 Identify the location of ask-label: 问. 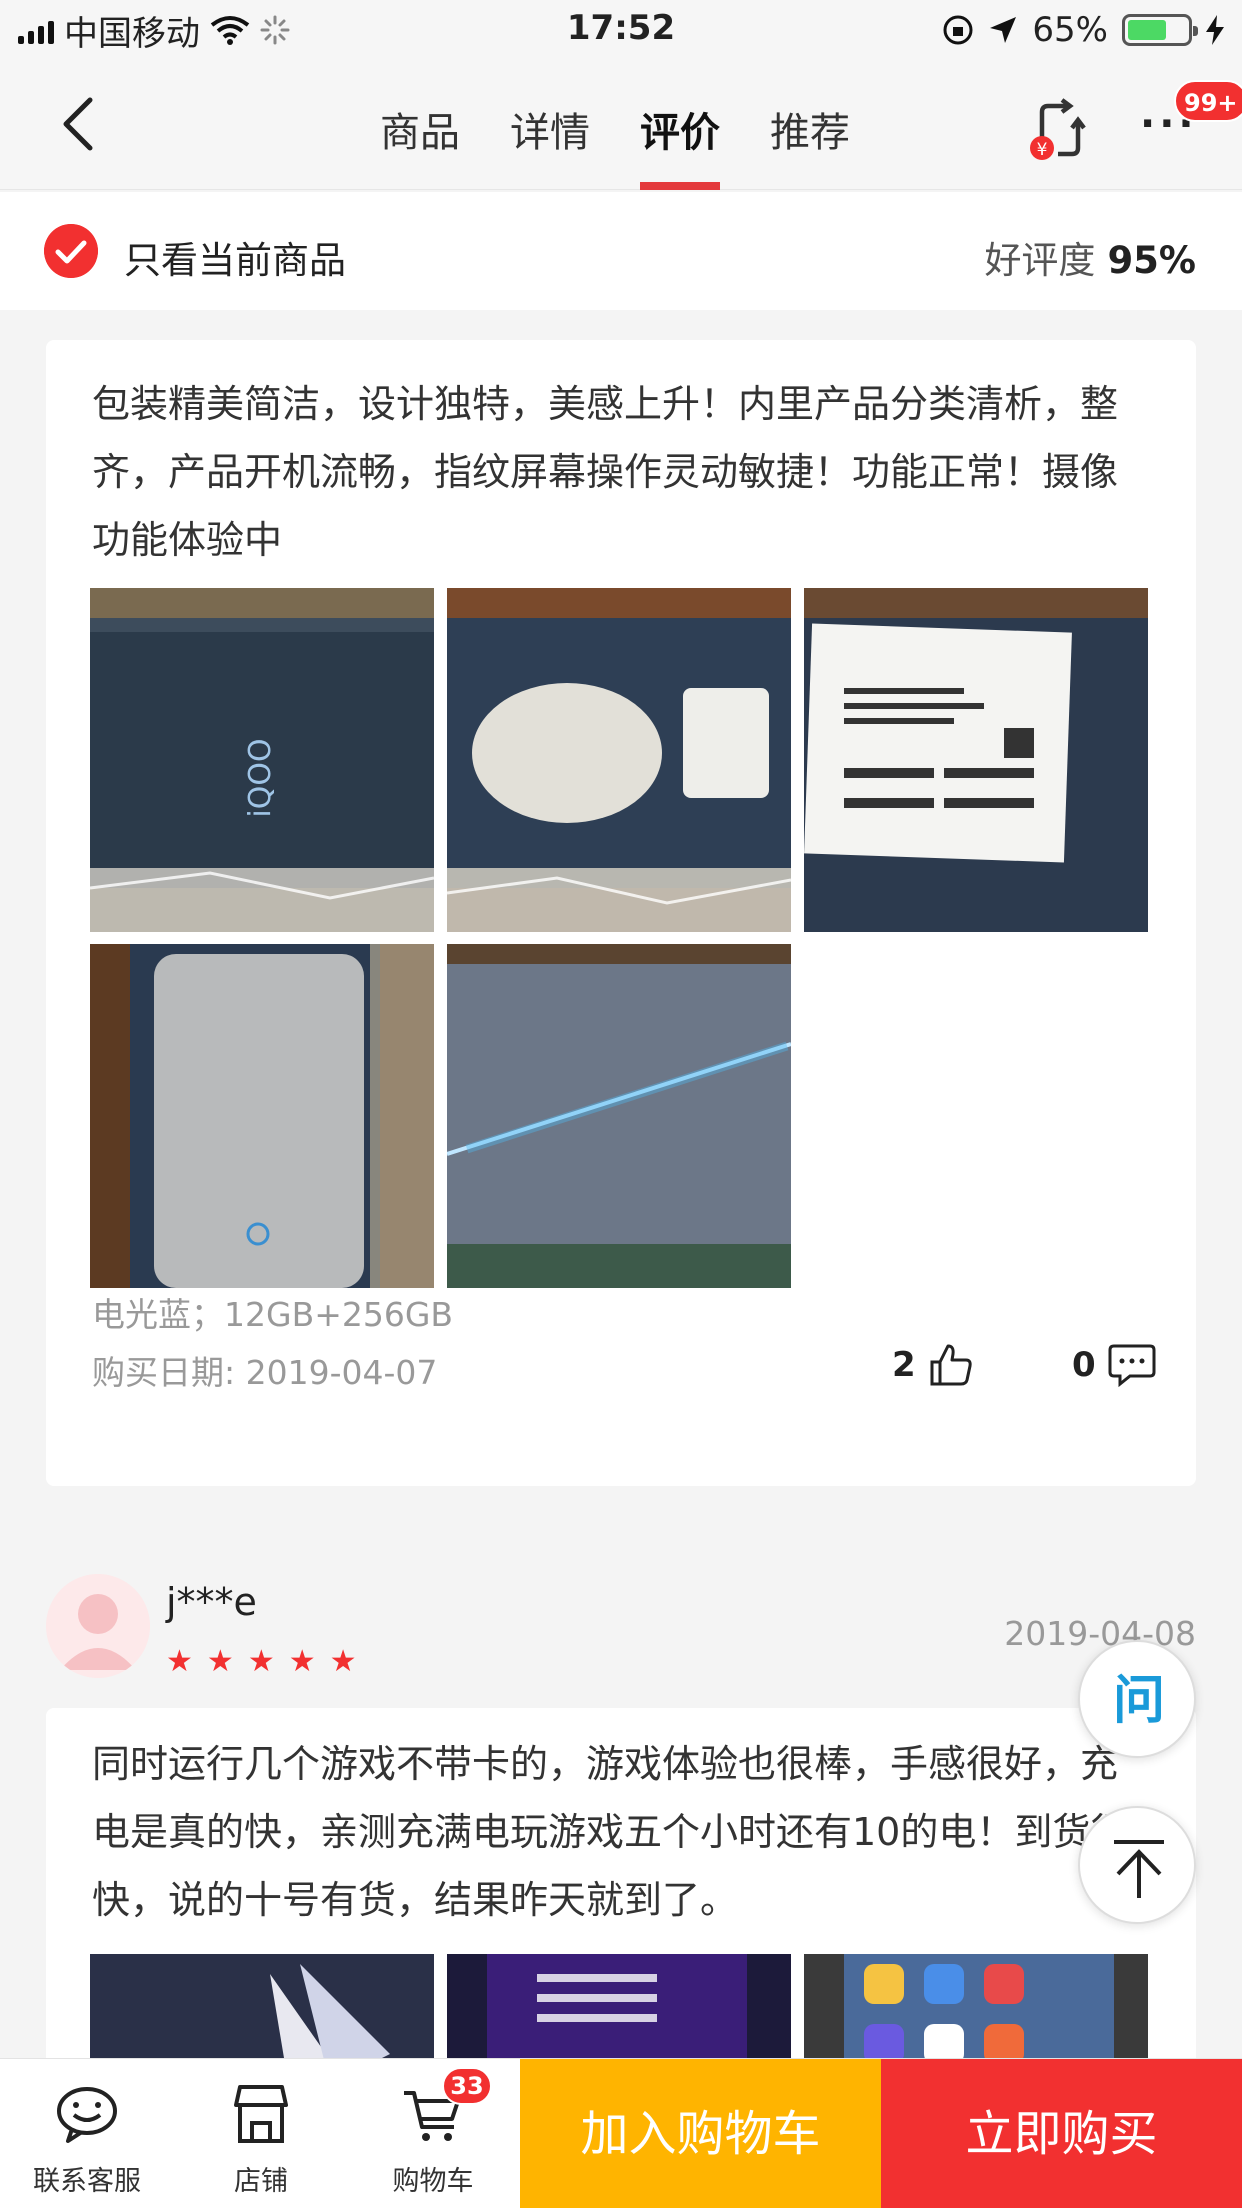
(1139, 1701).